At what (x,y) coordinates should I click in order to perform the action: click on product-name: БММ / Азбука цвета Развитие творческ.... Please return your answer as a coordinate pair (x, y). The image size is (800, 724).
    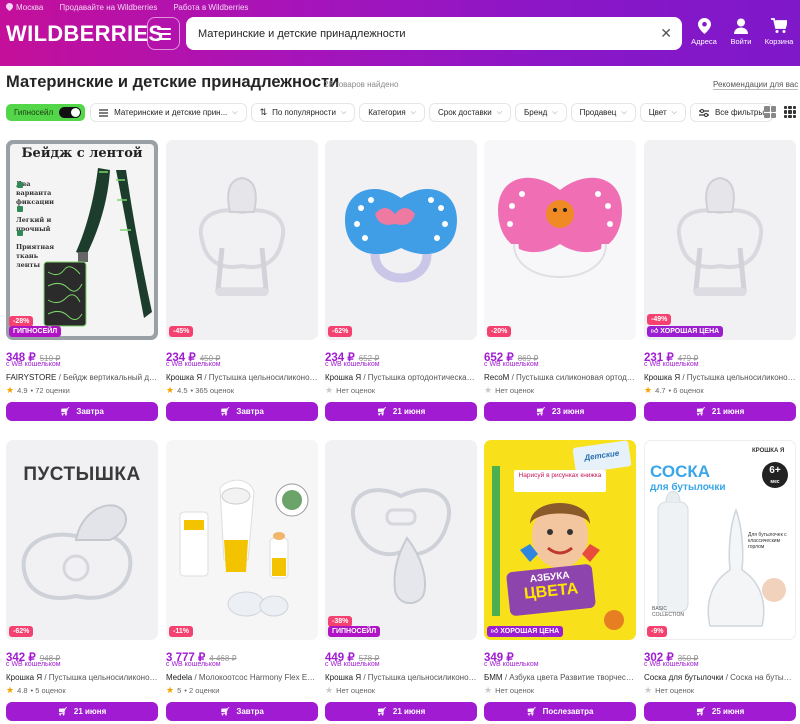
    Looking at the image, I should click on (560, 677).